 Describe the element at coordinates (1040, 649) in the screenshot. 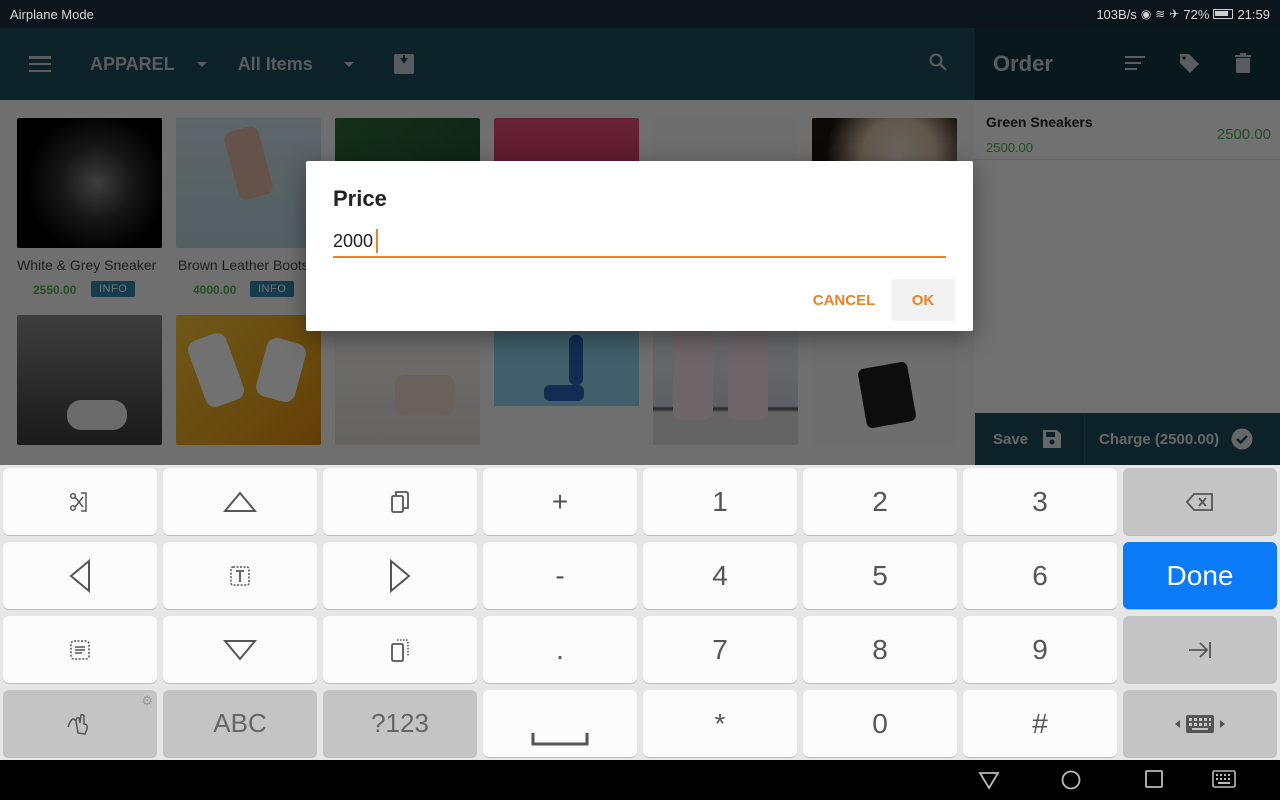

I see `key-9: 9` at that location.